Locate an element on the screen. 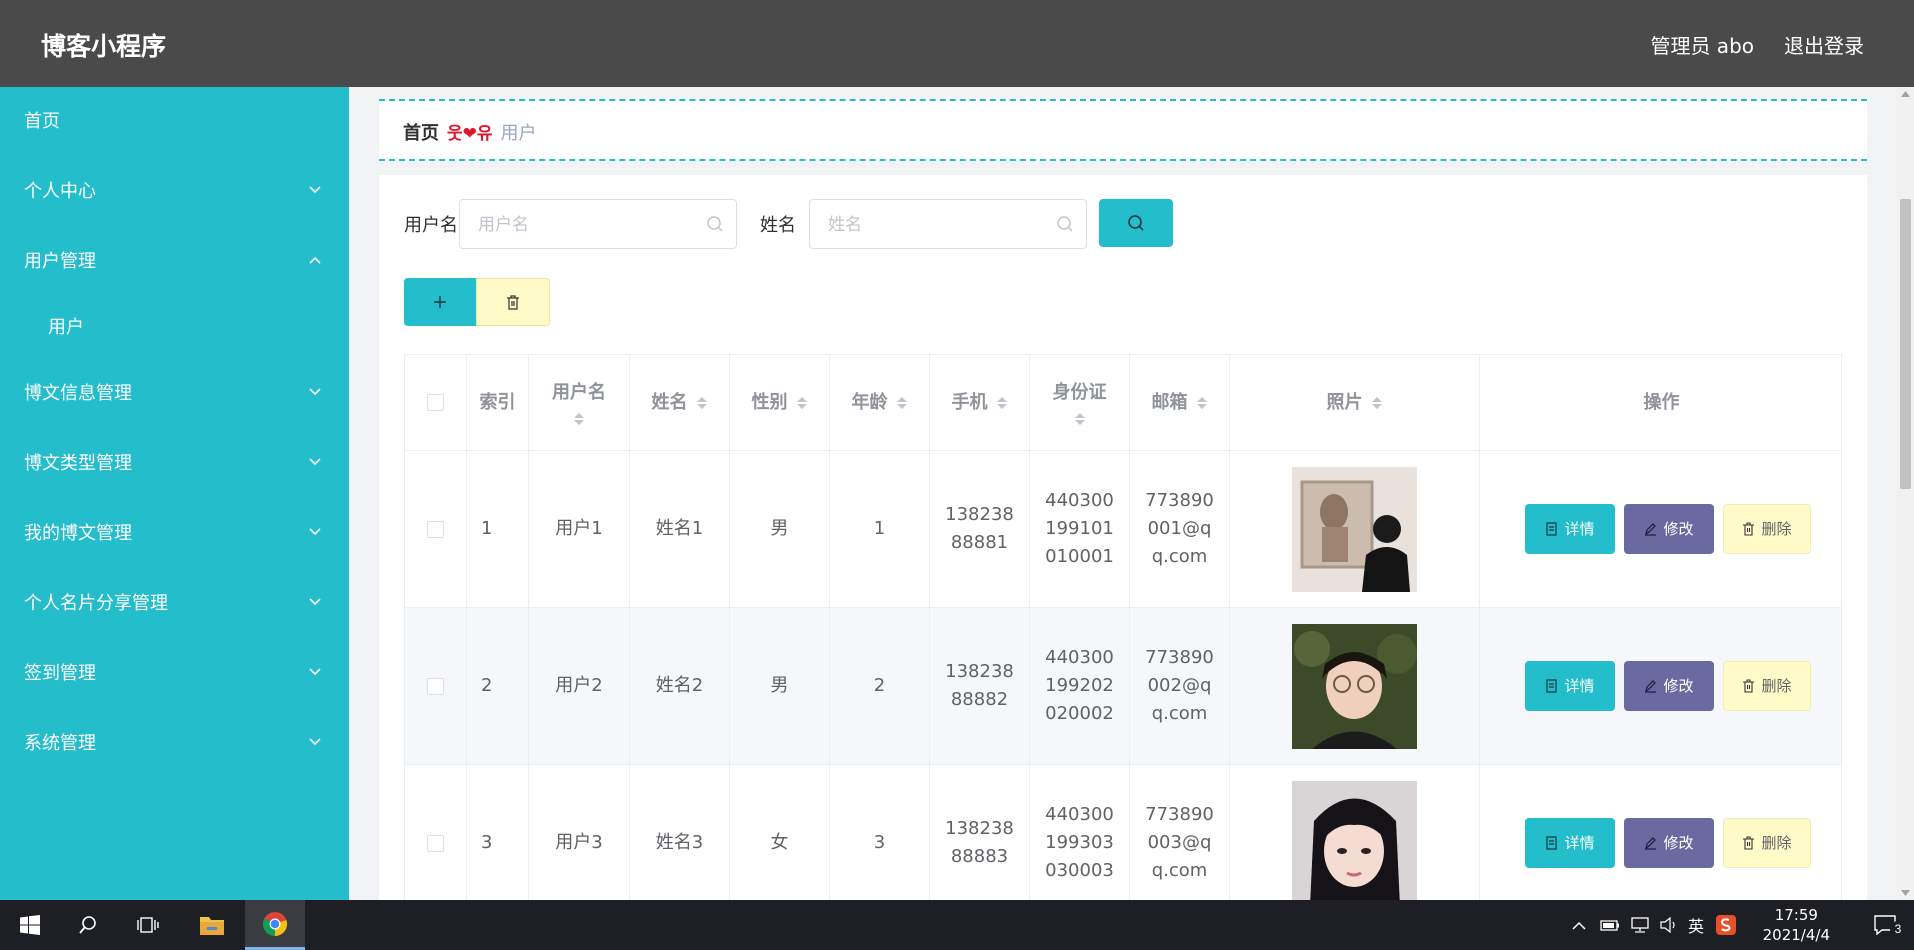 The image size is (1914, 950). scroll-down-icon is located at coordinates (1905, 893).